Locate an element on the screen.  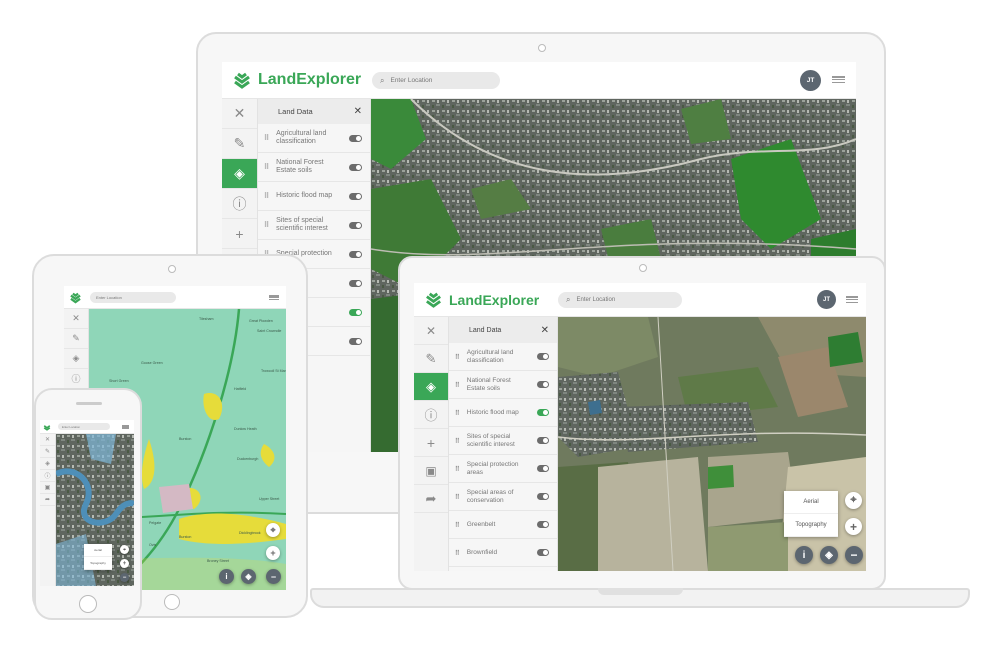
tablet-camera is located at coordinates (172, 269).